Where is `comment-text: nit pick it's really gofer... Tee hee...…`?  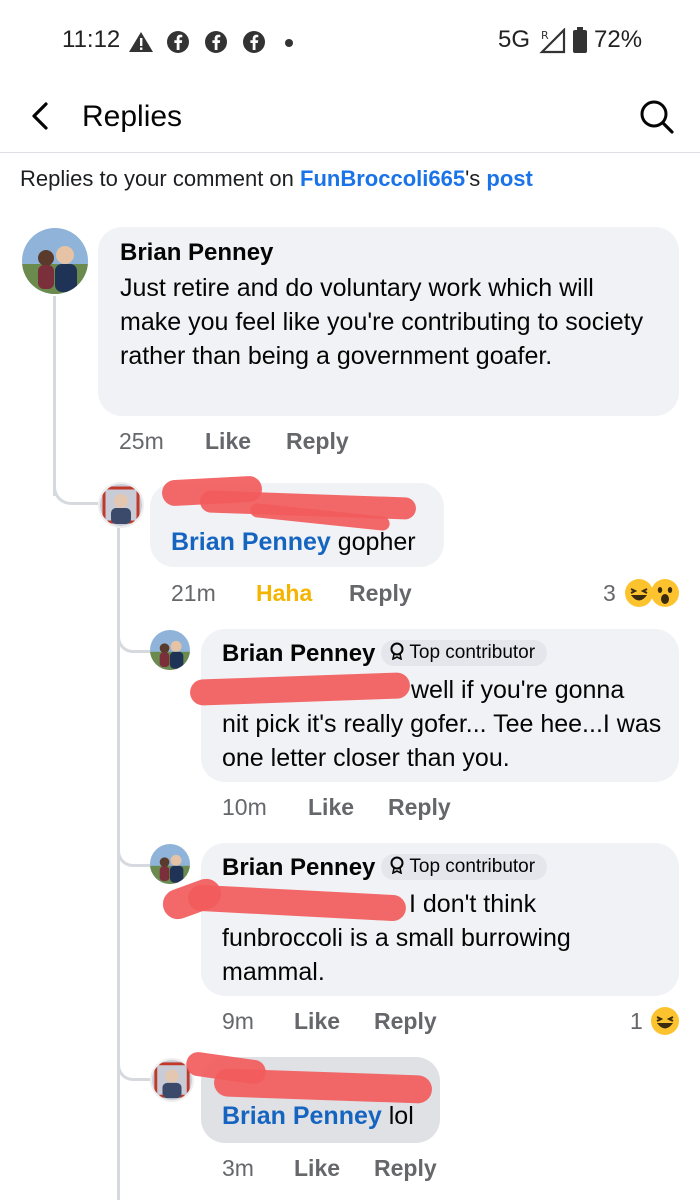
comment-text: nit pick it's really gofer... Tee hee...… is located at coordinates (442, 741).